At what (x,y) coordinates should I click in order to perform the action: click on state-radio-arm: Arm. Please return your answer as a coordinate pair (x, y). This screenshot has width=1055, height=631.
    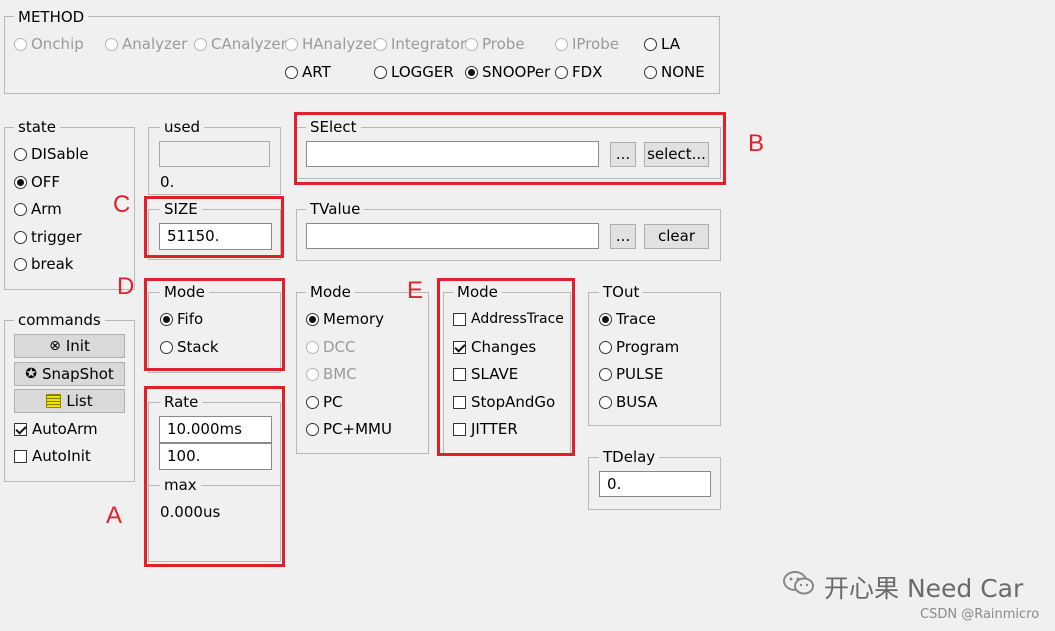
    Looking at the image, I should click on (38, 209).